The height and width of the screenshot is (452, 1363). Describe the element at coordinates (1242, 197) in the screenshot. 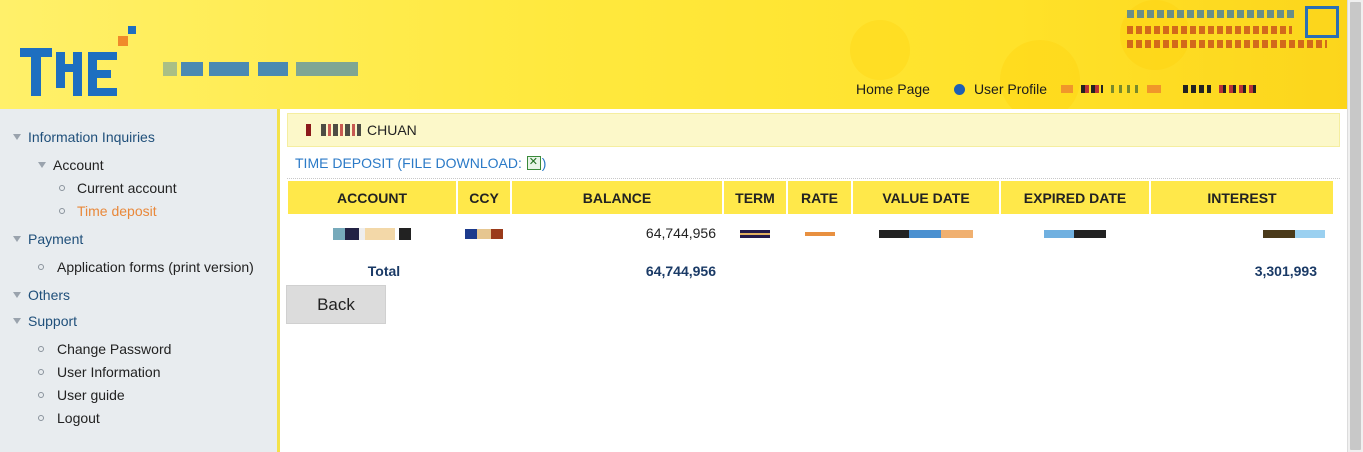

I see `column-header-interest: INTEREST` at that location.